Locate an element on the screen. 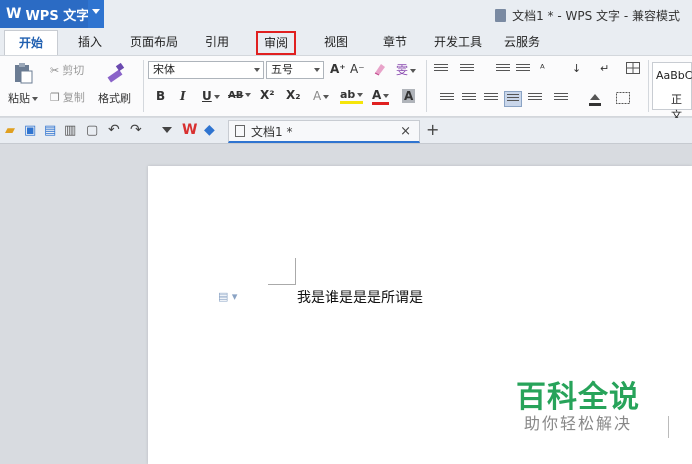 The width and height of the screenshot is (692, 464). format-painter-icon is located at coordinates (115, 72).